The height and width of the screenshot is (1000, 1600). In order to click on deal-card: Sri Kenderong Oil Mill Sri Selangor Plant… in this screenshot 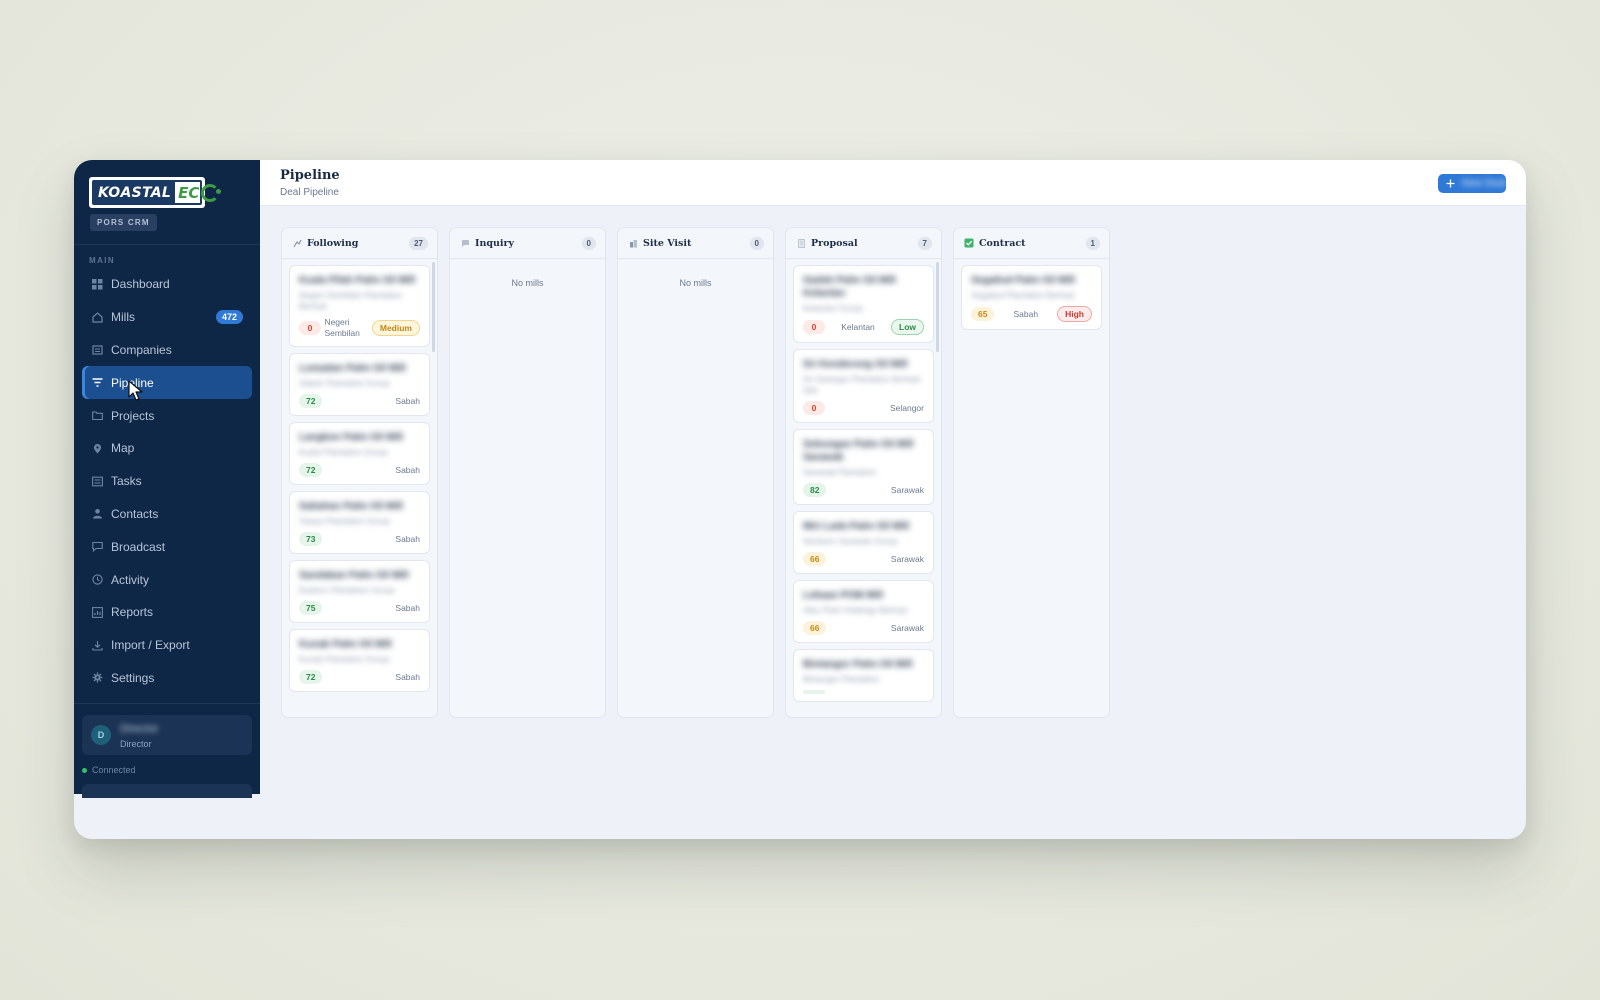, I will do `click(863, 386)`.